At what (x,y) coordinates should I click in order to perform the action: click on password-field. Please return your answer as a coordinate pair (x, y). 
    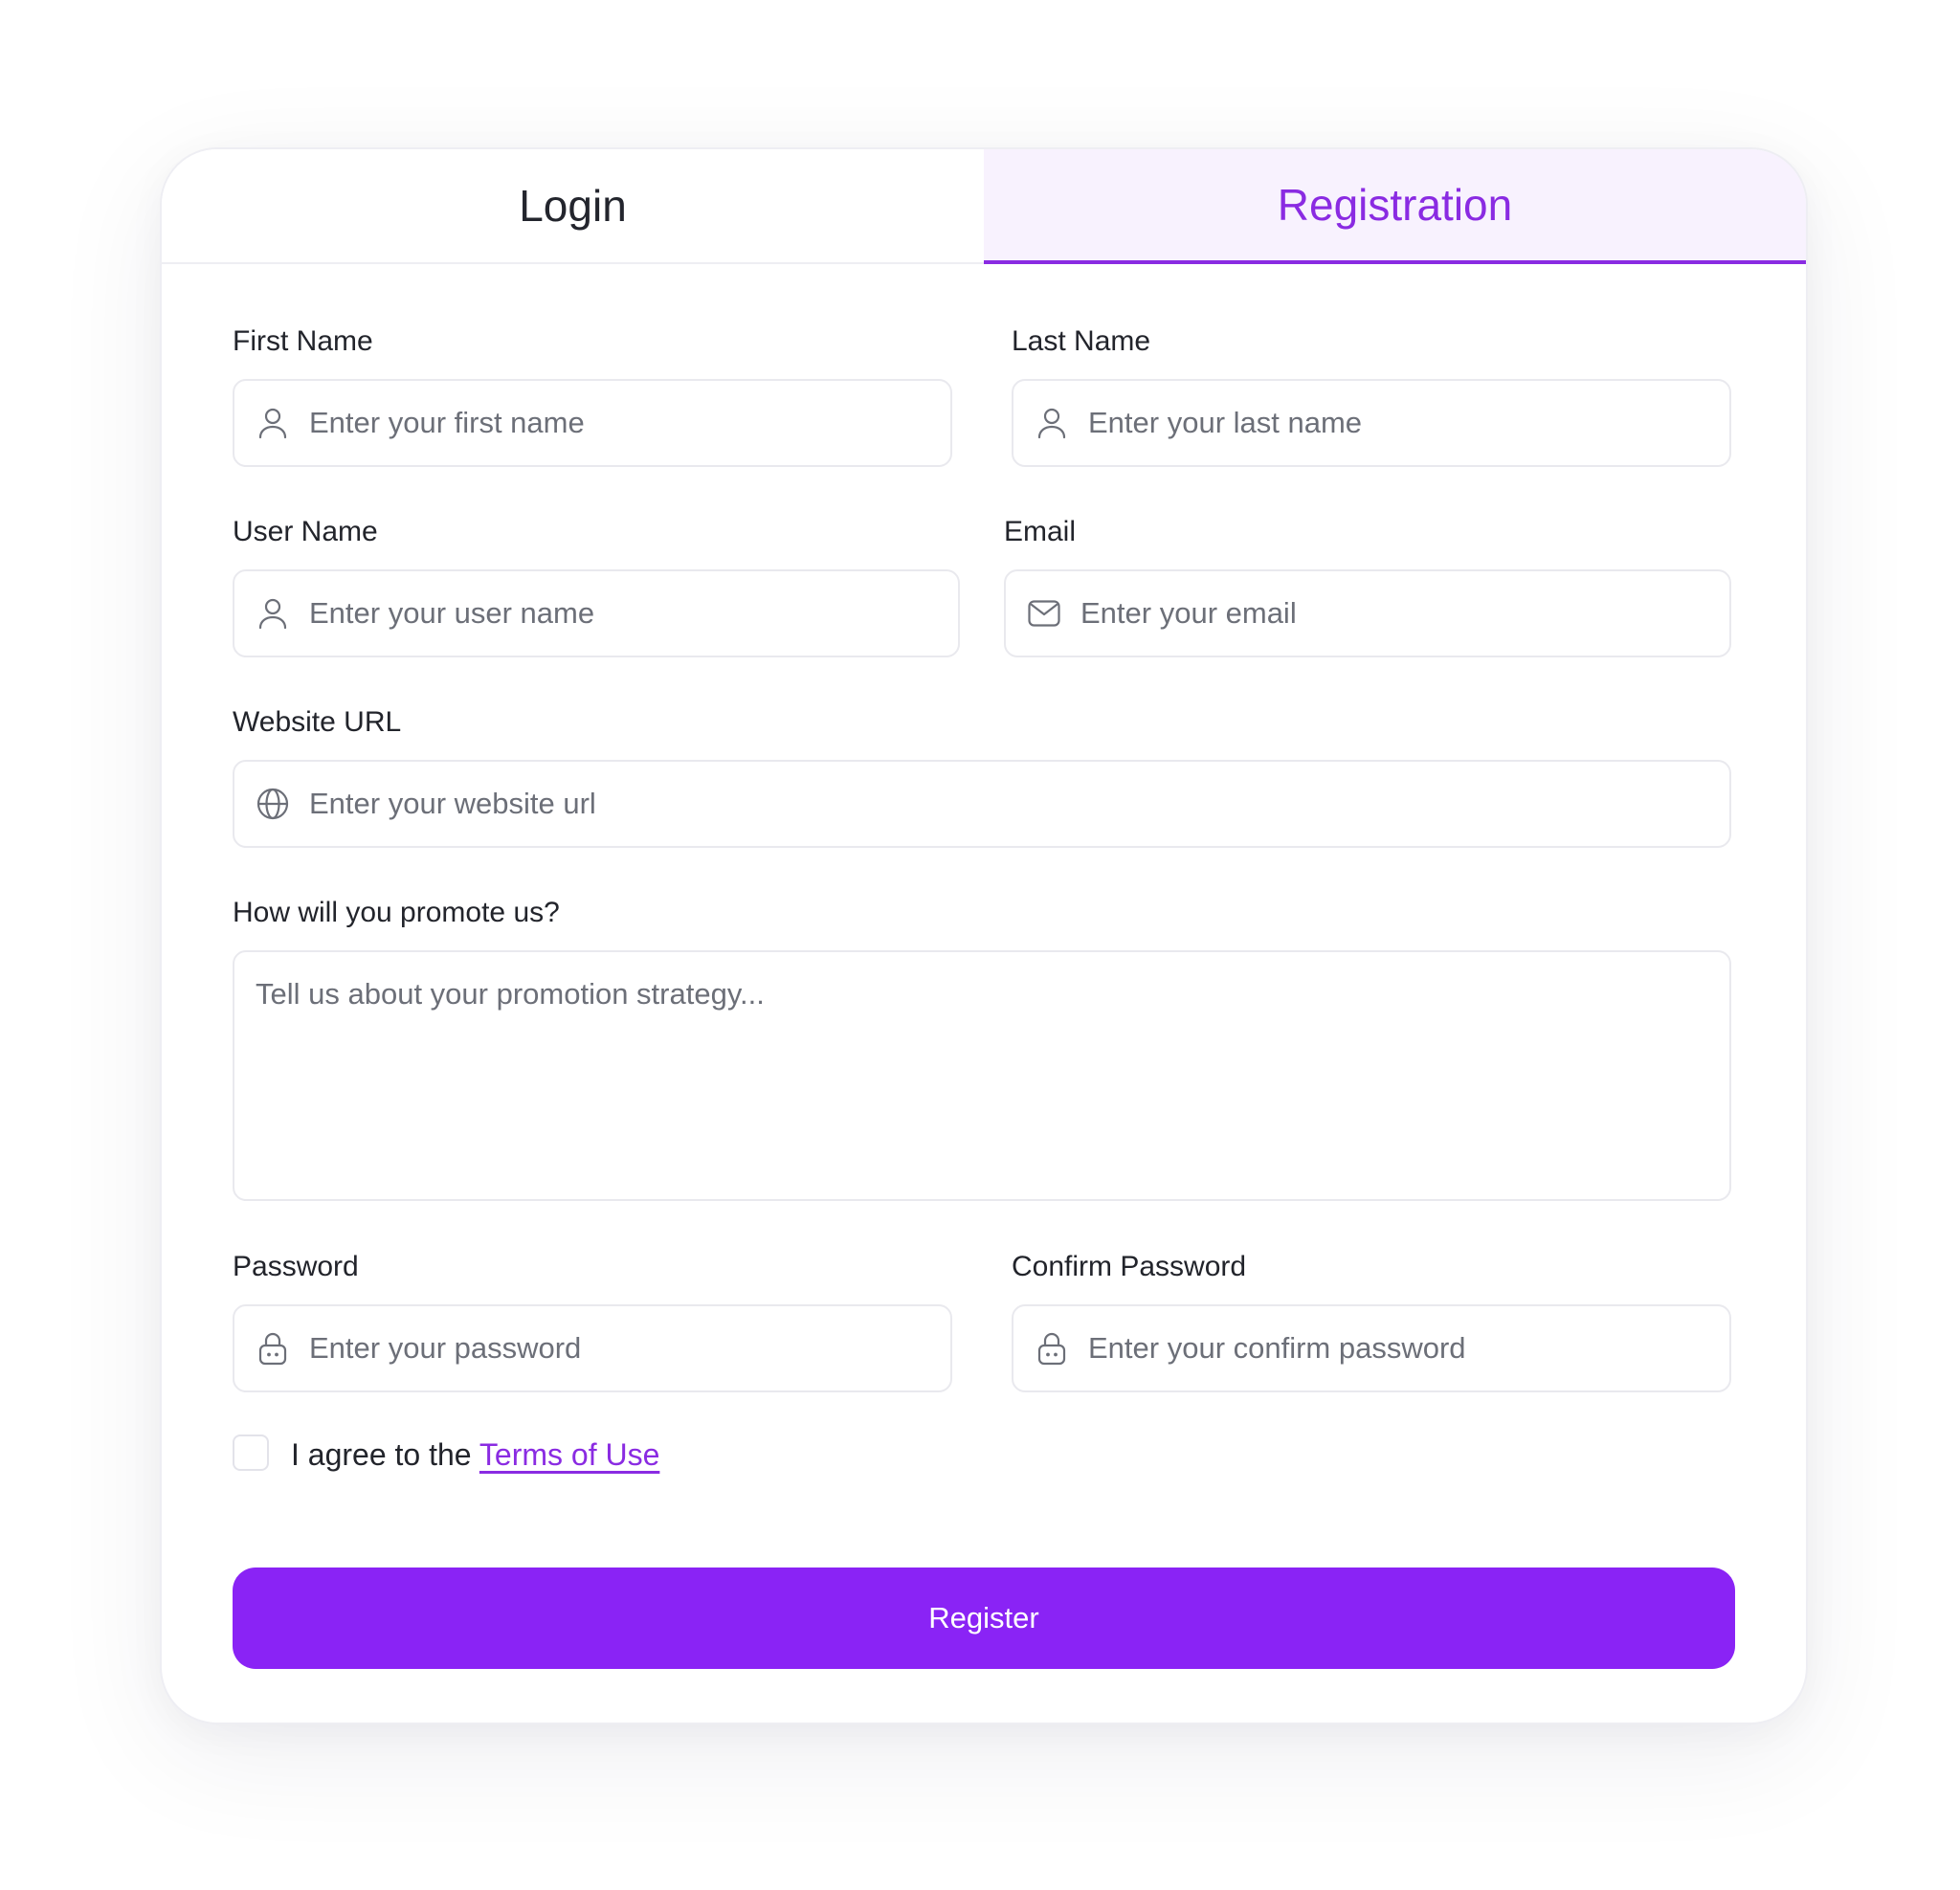
    Looking at the image, I should click on (593, 1348).